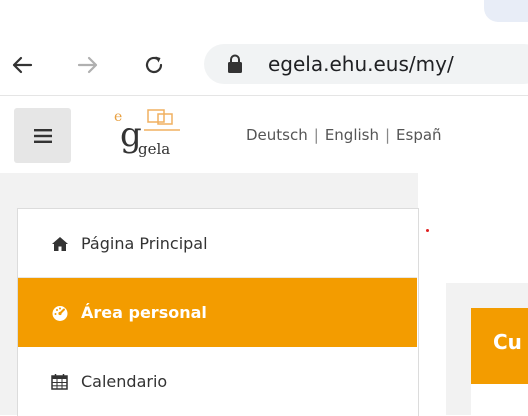 The height and width of the screenshot is (416, 528). I want to click on url-text: egela.ehu.eus/my/, so click(361, 64).